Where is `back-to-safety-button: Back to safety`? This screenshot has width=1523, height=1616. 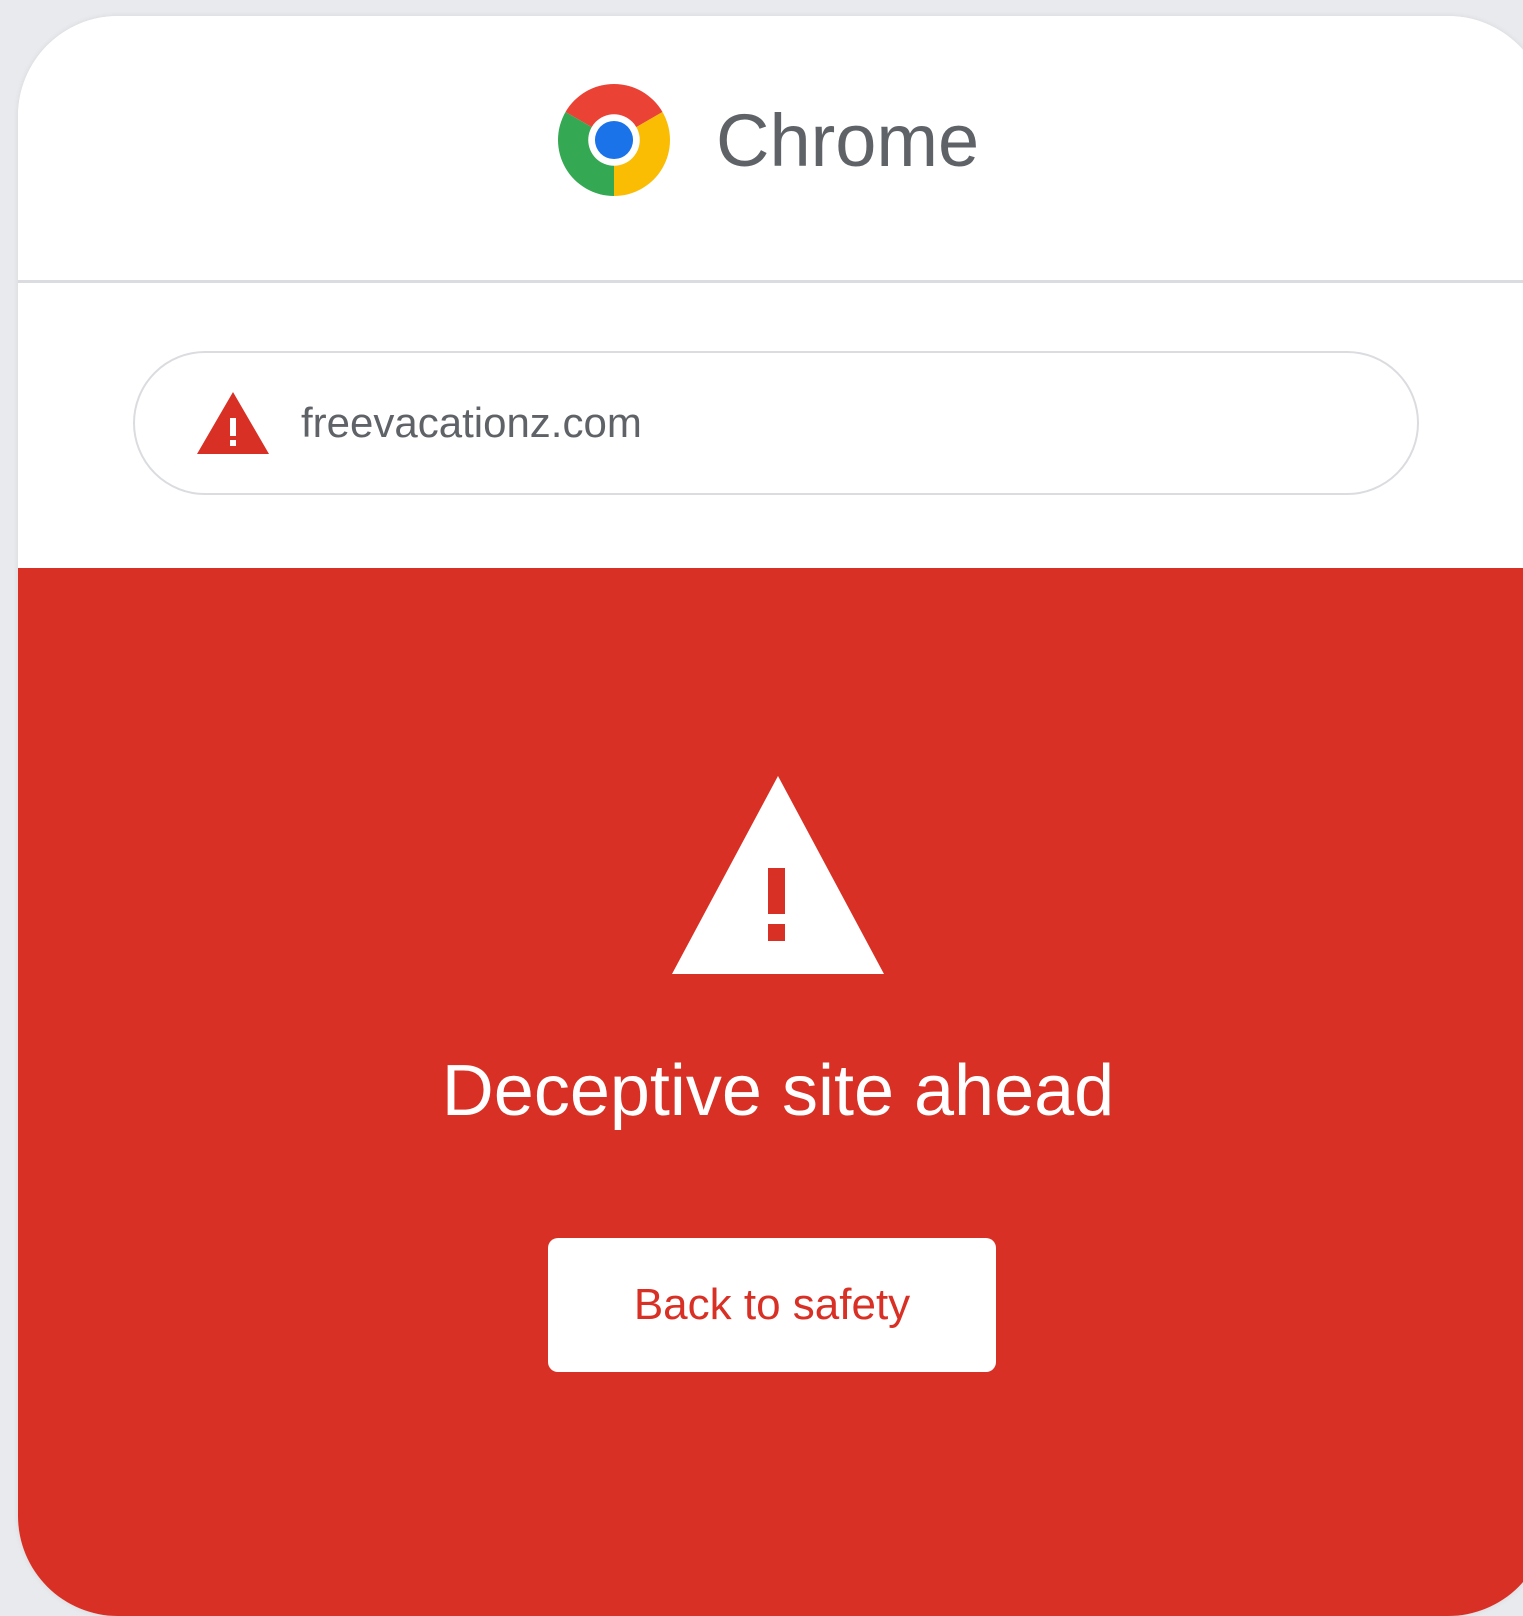 back-to-safety-button: Back to safety is located at coordinates (772, 1305).